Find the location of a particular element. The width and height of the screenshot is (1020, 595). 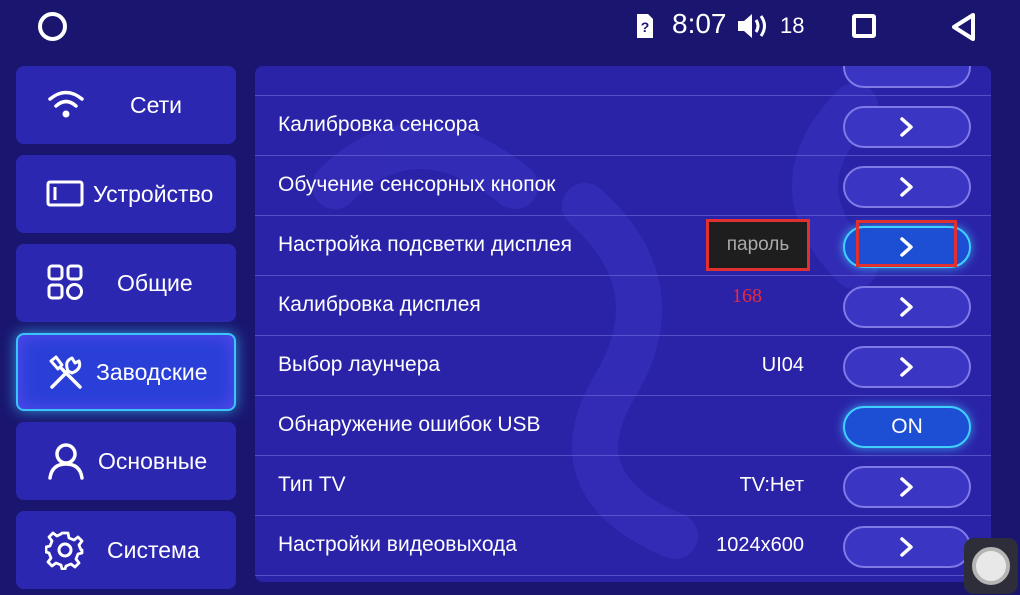

user-icon is located at coordinates (66, 461).